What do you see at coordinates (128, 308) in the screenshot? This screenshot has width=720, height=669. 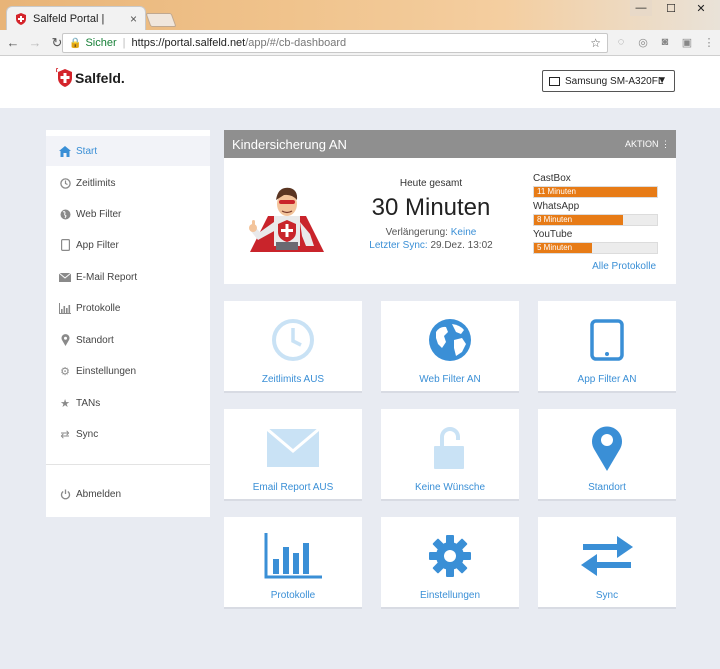 I see `sidebar-item-protokolle: Protokolle` at bounding box center [128, 308].